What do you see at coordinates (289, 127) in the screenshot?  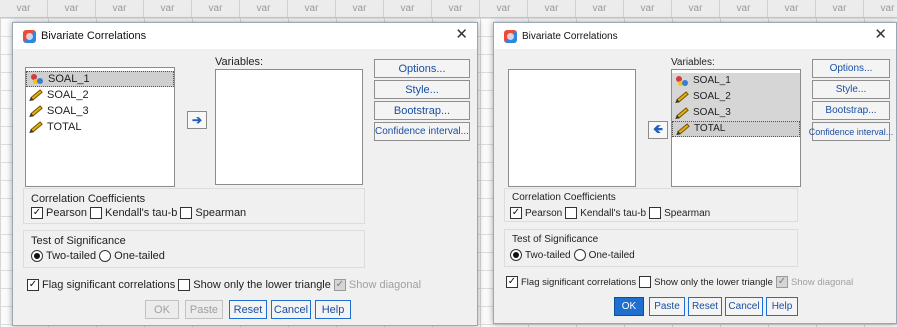 I see `target-variable-list` at bounding box center [289, 127].